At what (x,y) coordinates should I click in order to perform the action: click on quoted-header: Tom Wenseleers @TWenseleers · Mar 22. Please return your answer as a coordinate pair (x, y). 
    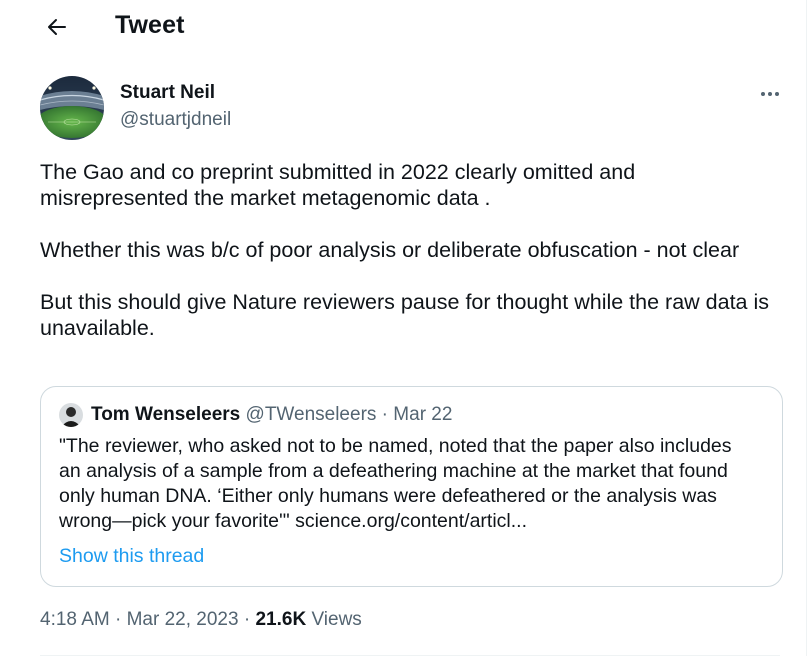
    Looking at the image, I should click on (271, 415).